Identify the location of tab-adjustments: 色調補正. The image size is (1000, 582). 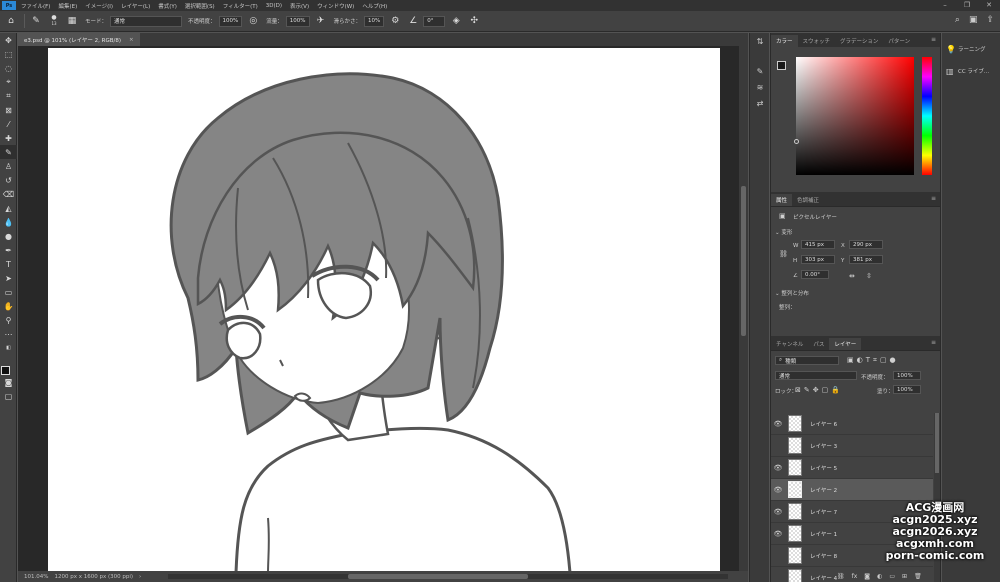
(808, 200).